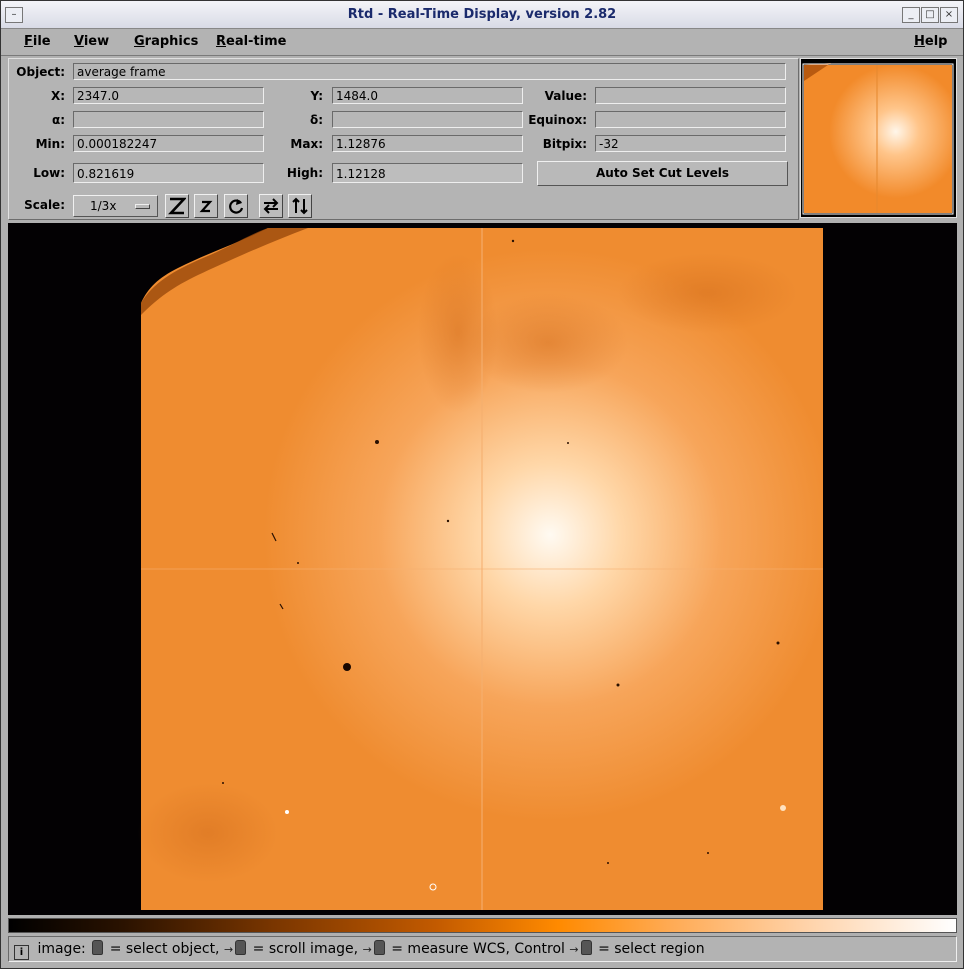 The width and height of the screenshot is (964, 969). Describe the element at coordinates (236, 206) in the screenshot. I see `rotate-icon` at that location.